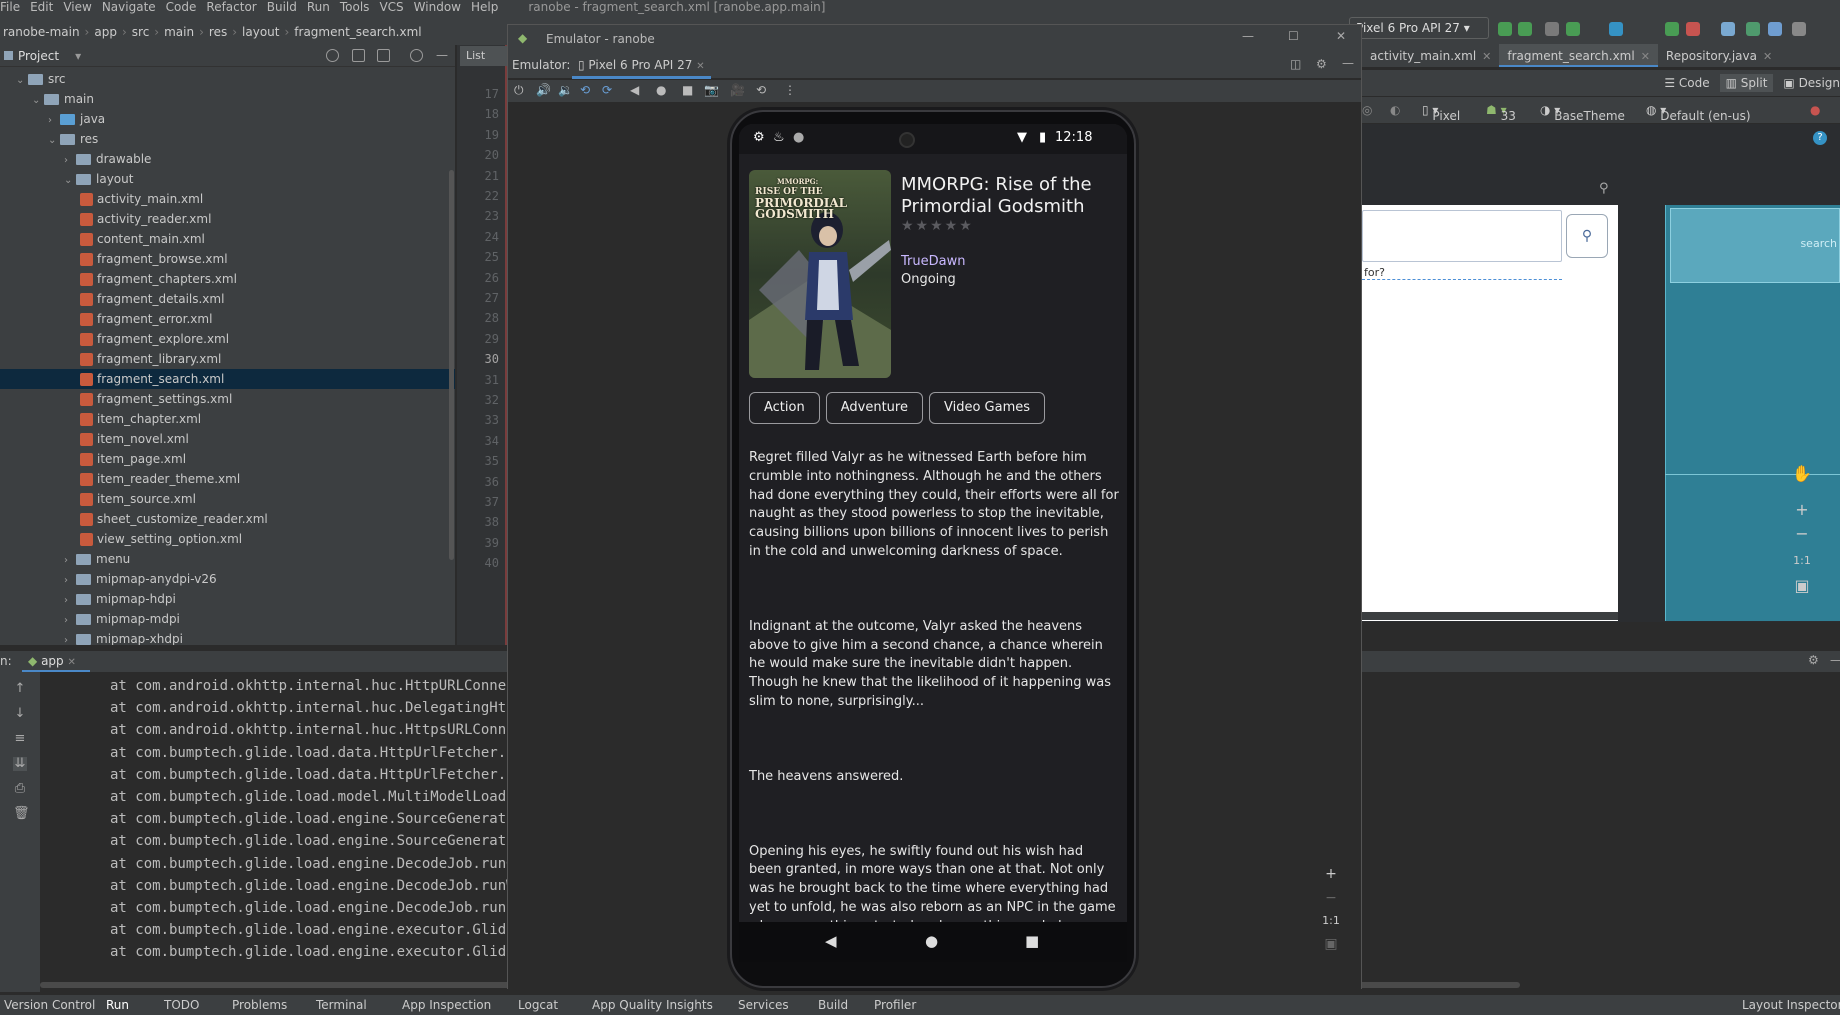  I want to click on zoom-actual-button: 1:1, so click(1802, 560).